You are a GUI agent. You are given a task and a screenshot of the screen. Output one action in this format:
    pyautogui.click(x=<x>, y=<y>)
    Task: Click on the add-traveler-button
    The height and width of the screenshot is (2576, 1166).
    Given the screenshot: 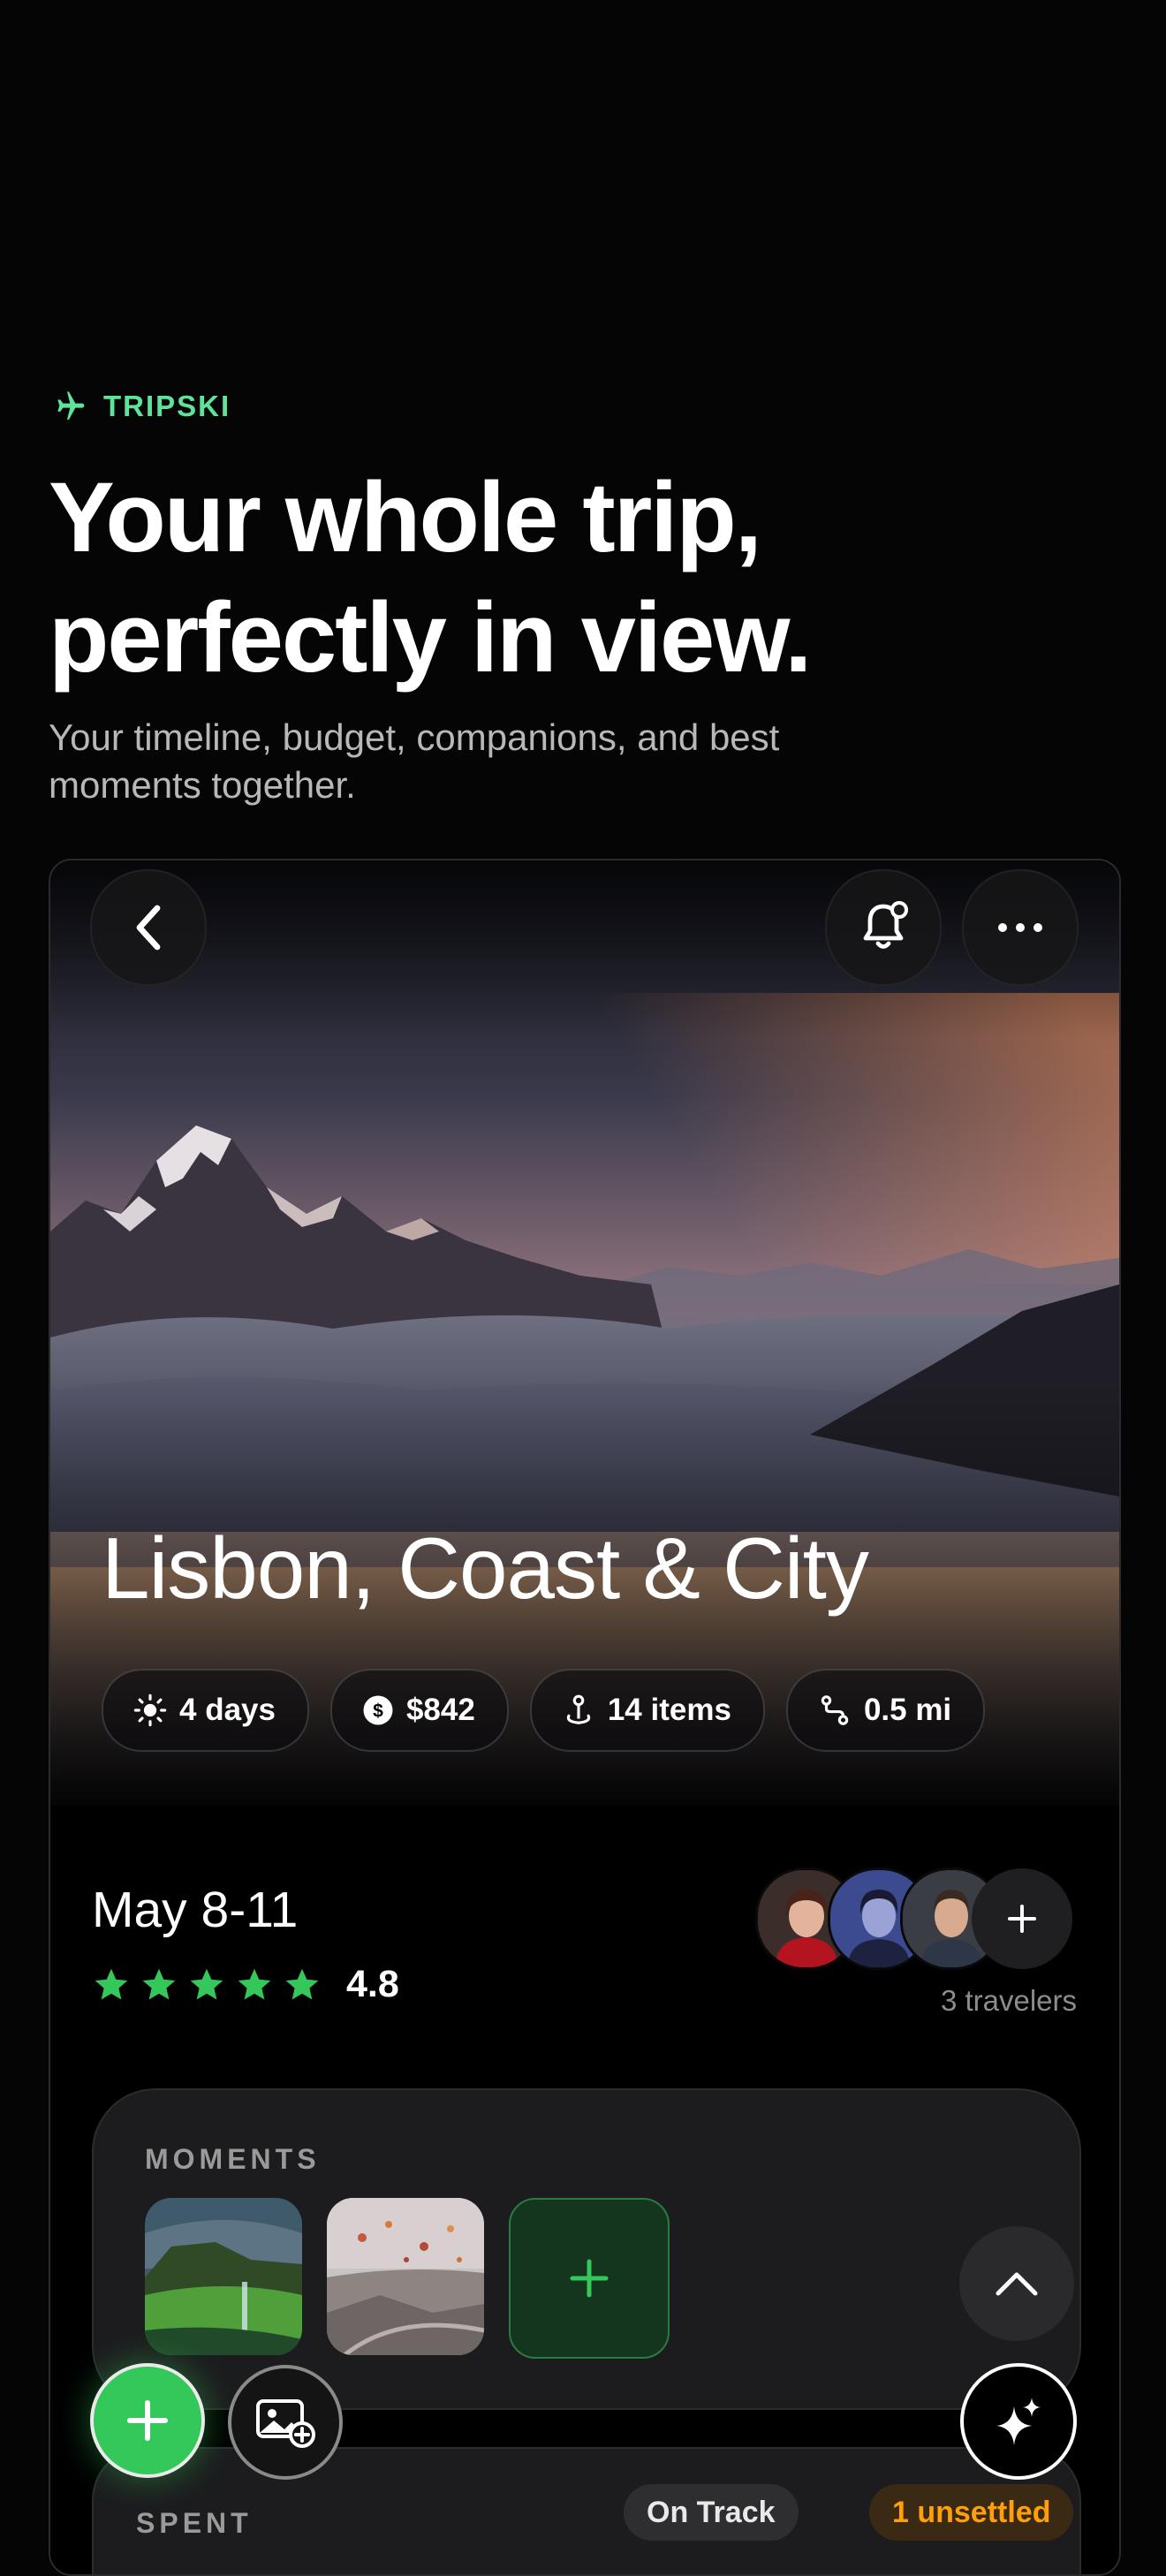 What is the action you would take?
    pyautogui.click(x=1022, y=1918)
    